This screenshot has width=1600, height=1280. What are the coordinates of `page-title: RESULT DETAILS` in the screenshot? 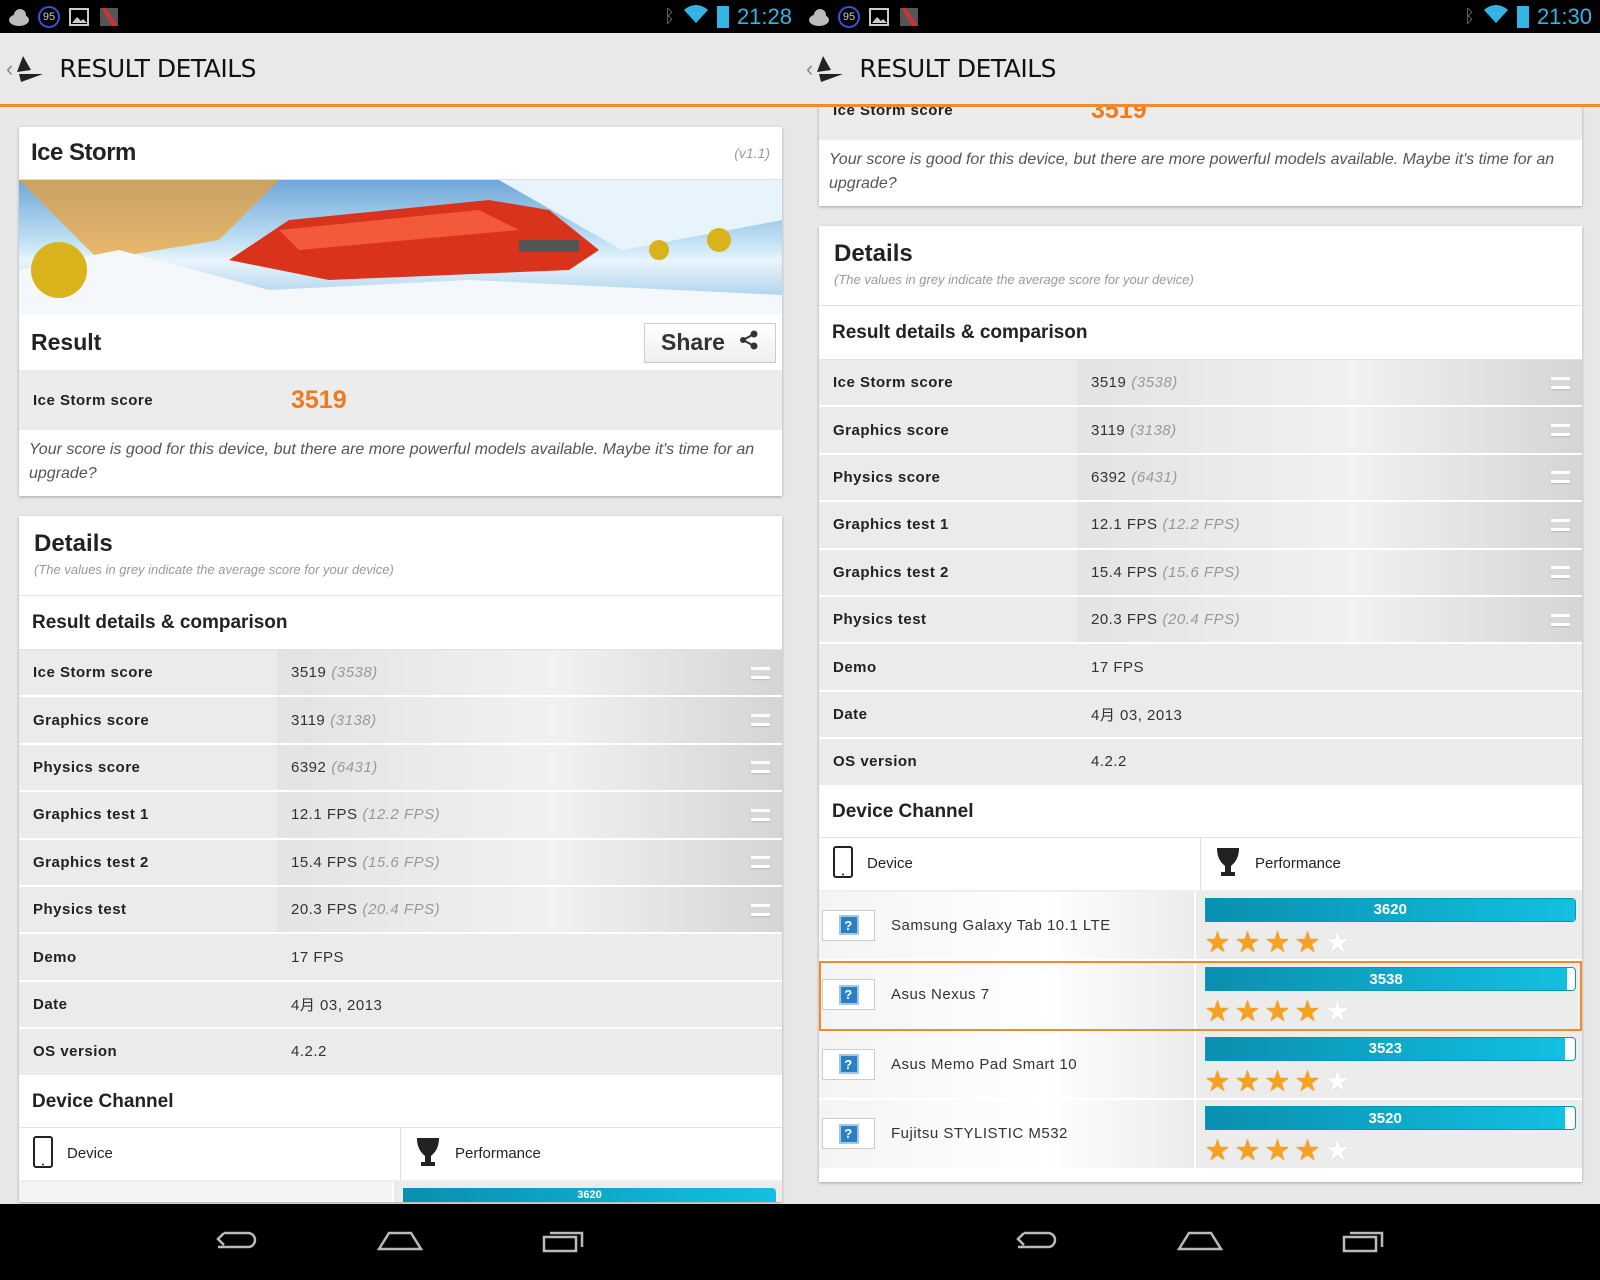 It's located at (958, 68).